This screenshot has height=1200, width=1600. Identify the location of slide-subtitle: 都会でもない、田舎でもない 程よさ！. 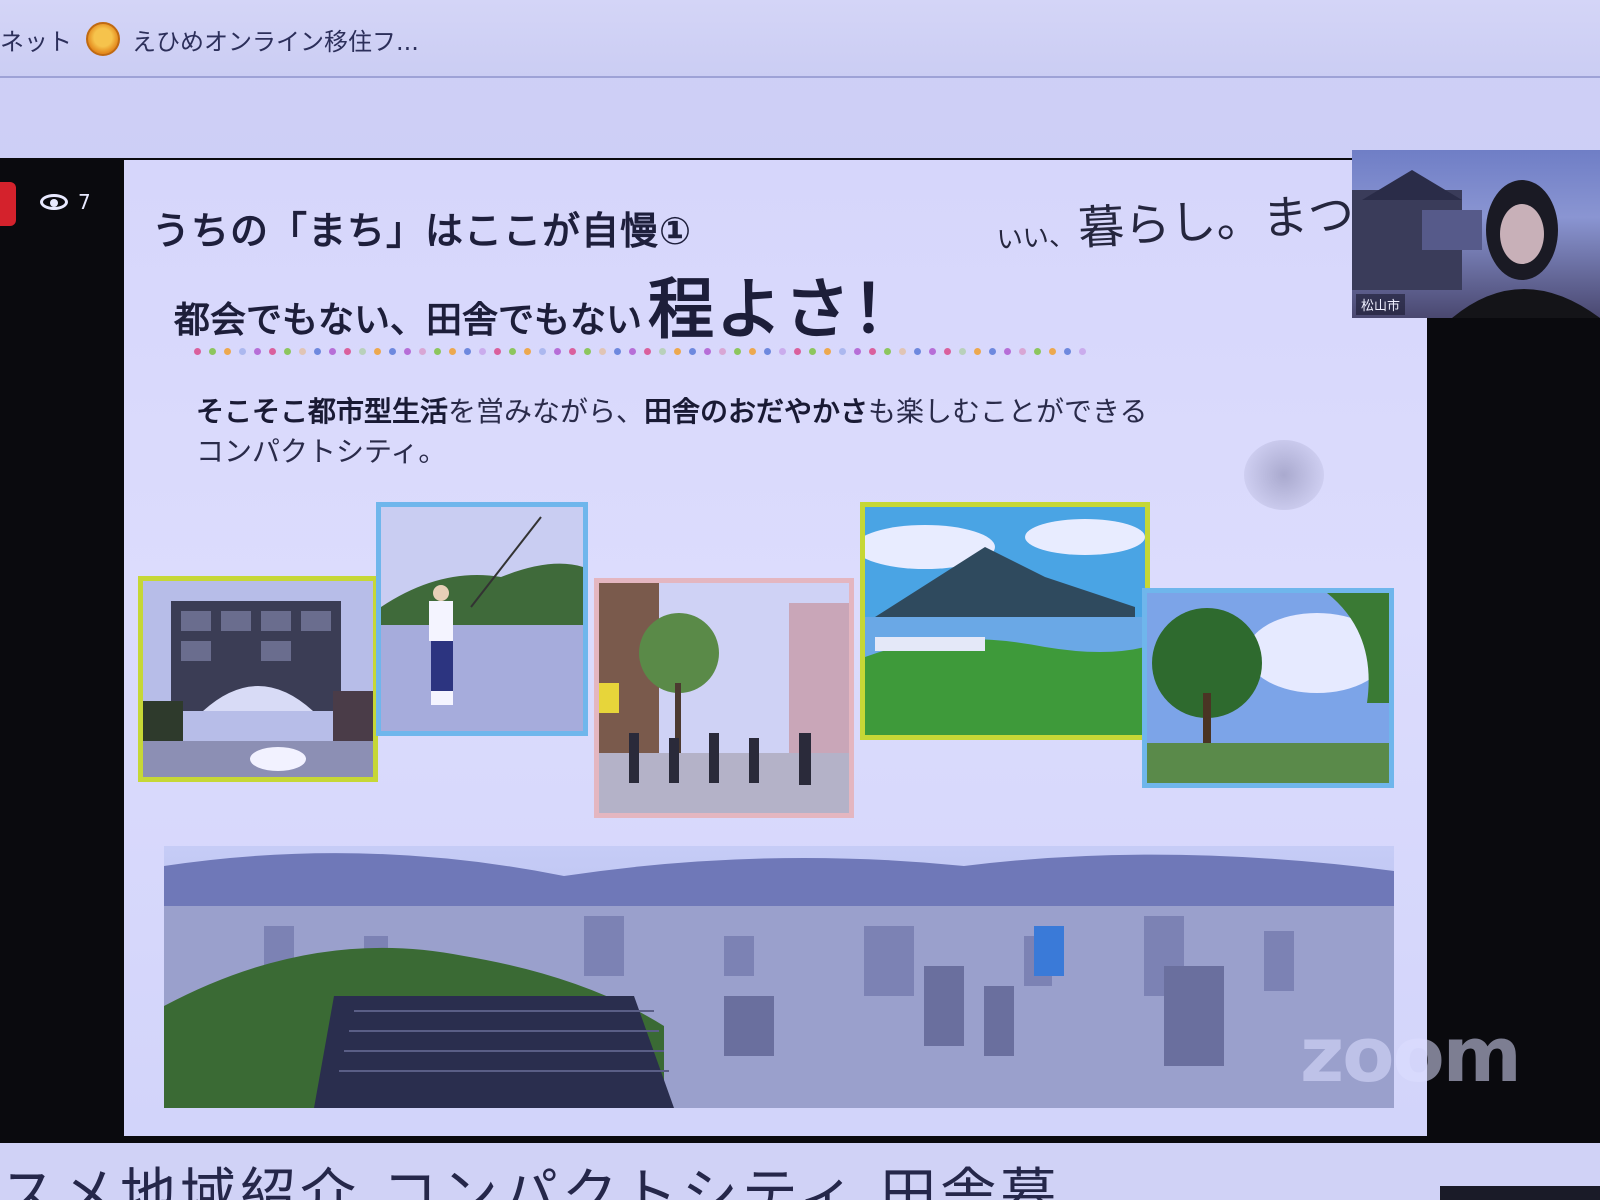
(547, 304).